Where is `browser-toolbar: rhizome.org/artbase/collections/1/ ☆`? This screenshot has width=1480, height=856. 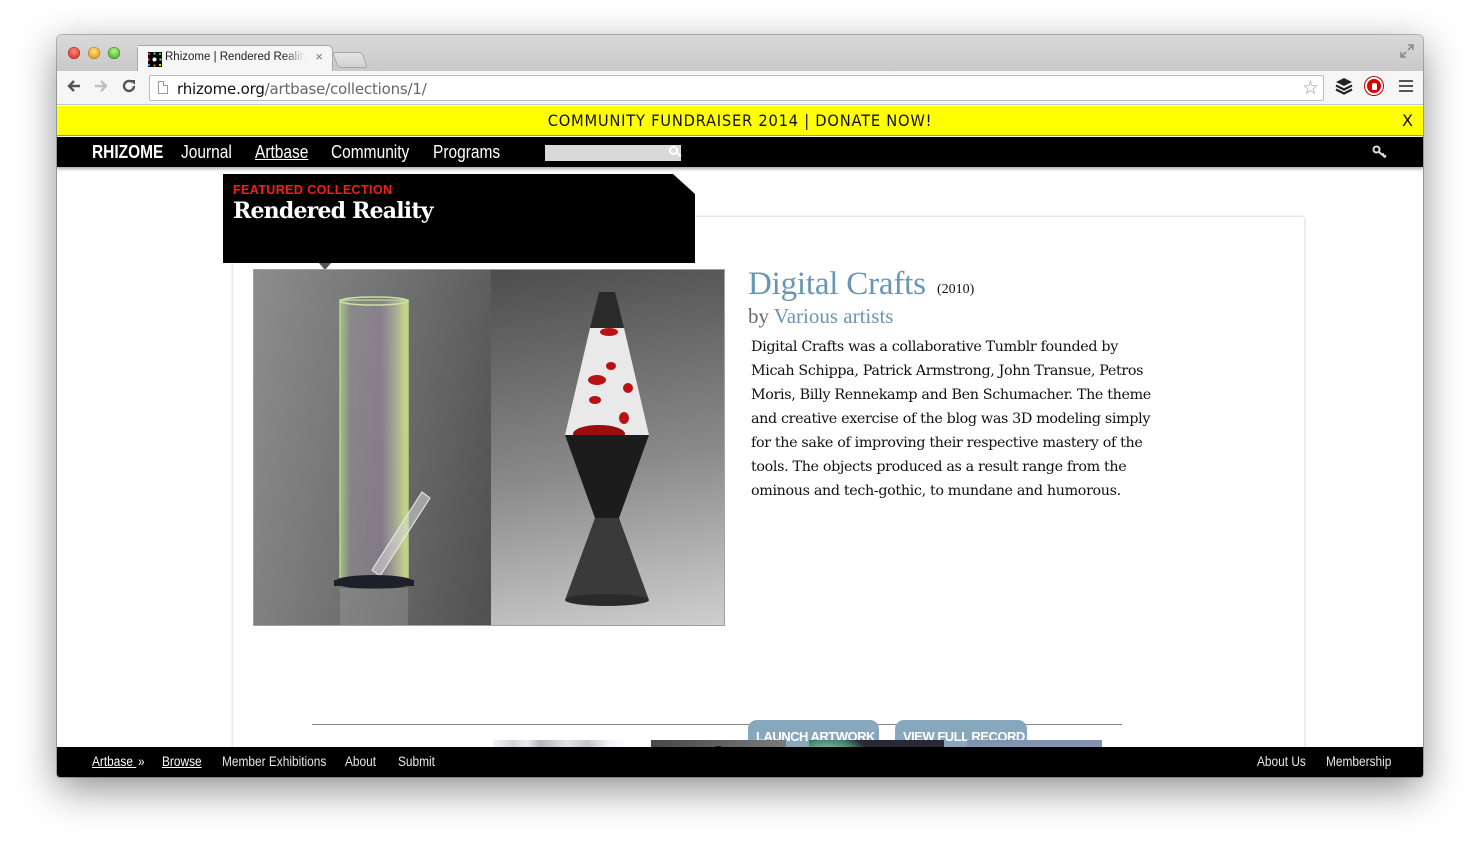 browser-toolbar: rhizome.org/artbase/collections/1/ ☆ is located at coordinates (740, 88).